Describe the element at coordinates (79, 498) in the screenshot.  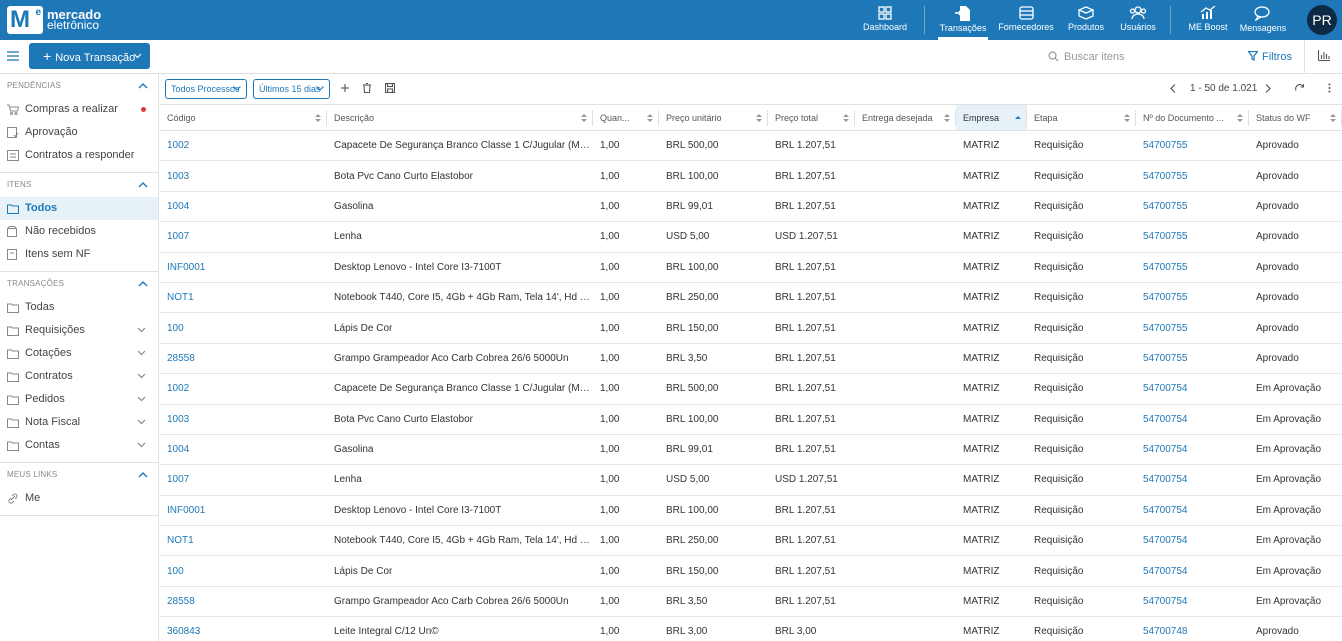
I see `sidebar-item-me: Me` at that location.